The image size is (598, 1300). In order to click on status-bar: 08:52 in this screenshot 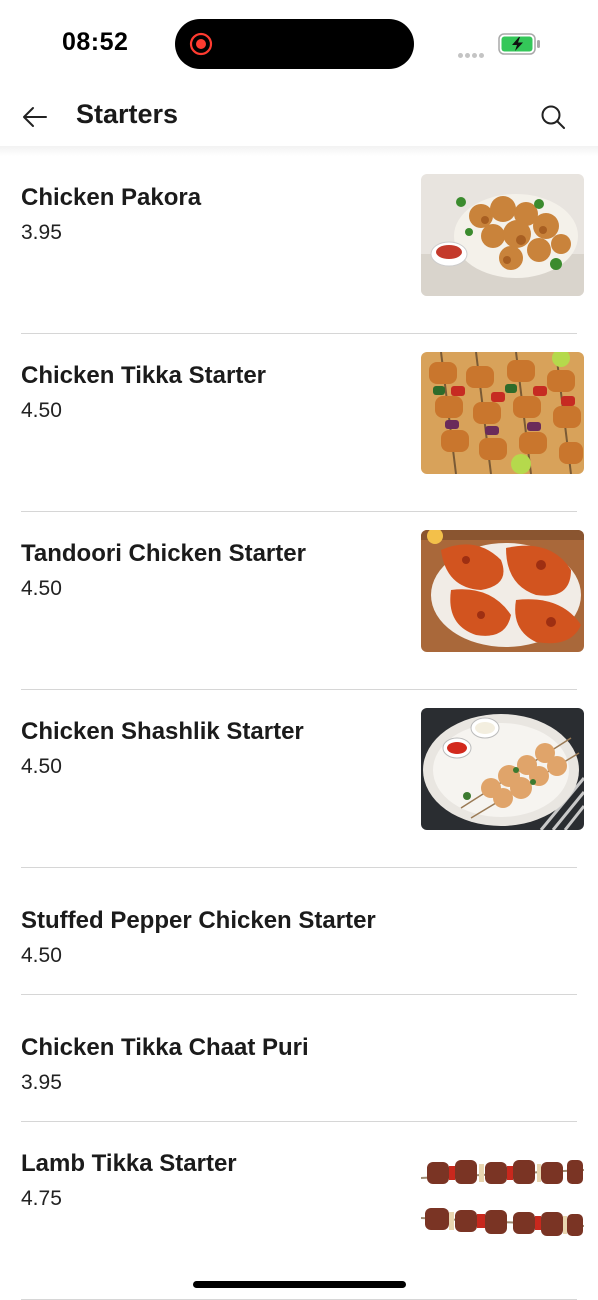, I will do `click(299, 44)`.